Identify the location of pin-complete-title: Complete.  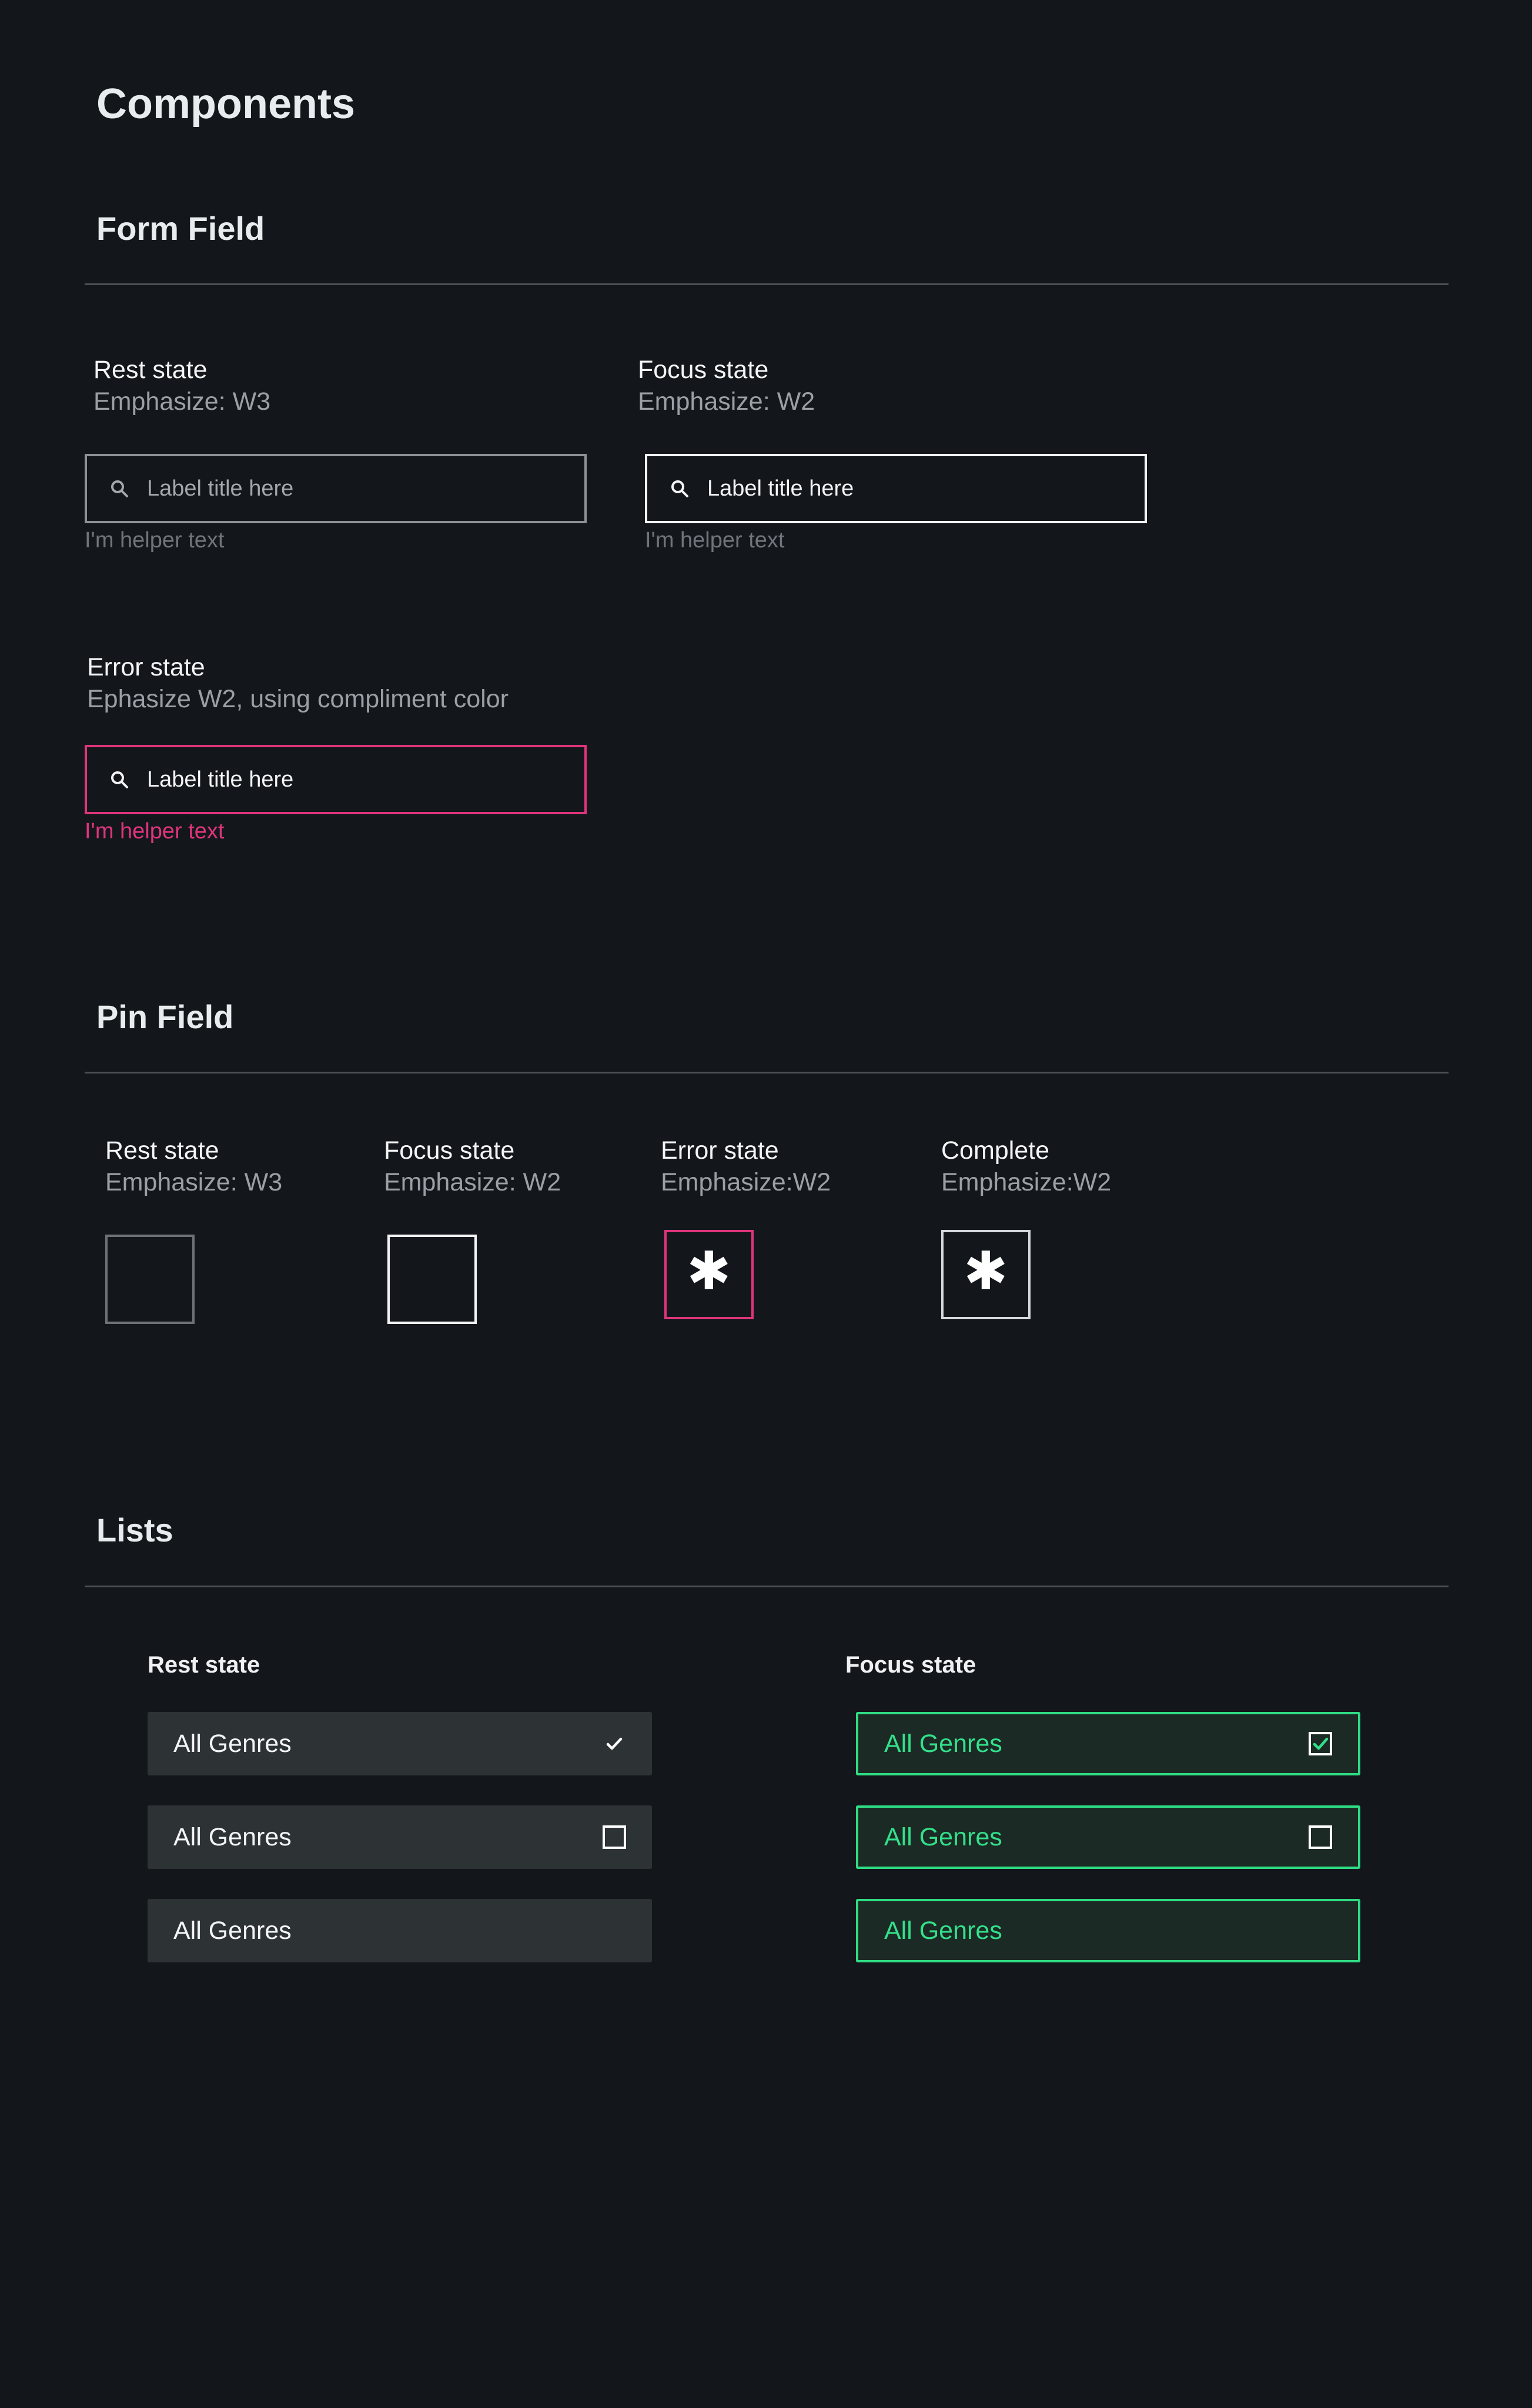
(995, 1150).